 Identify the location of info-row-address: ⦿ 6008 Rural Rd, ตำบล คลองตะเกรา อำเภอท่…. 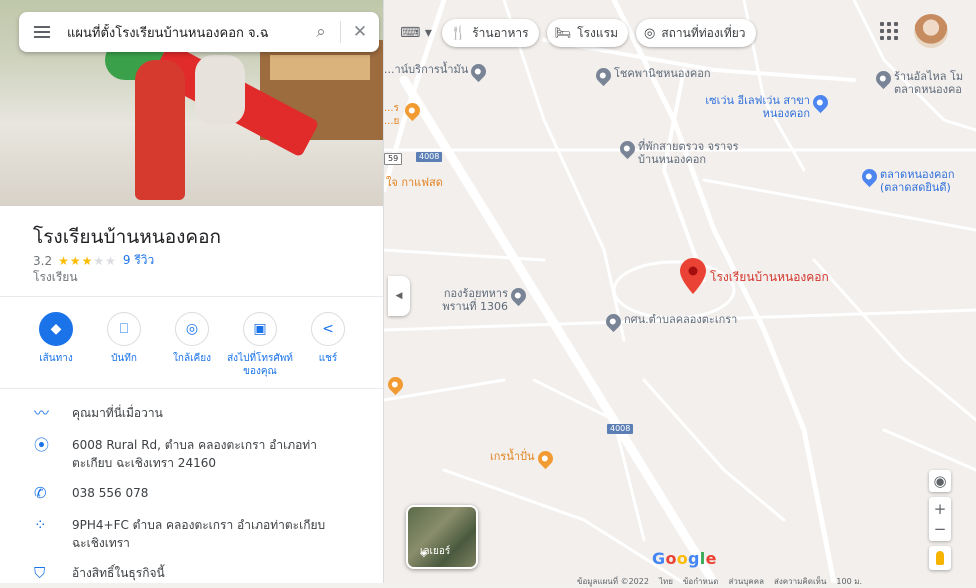
(191, 454).